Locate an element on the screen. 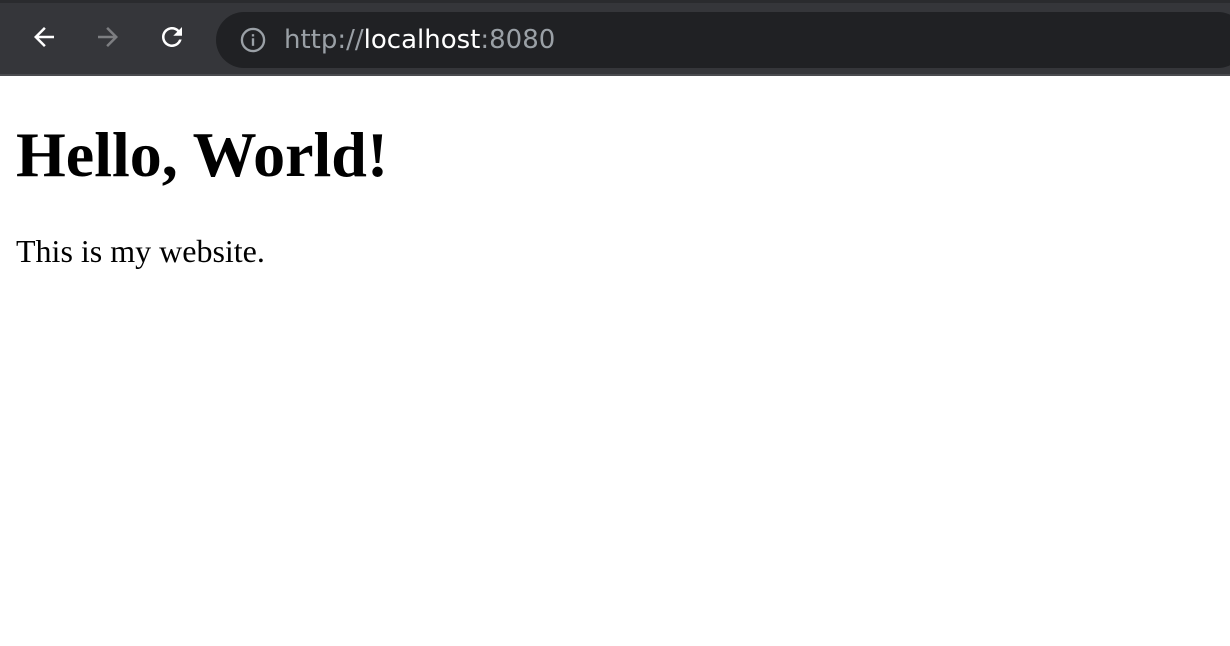  url-scheme: http:// is located at coordinates (324, 40).